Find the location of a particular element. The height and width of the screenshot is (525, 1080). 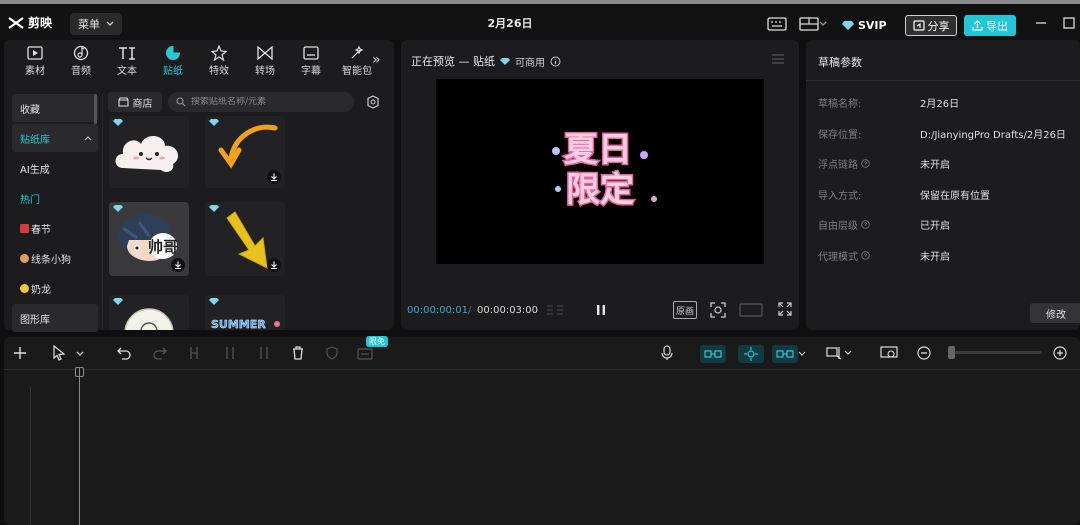

share-button: 分享 is located at coordinates (931, 25).